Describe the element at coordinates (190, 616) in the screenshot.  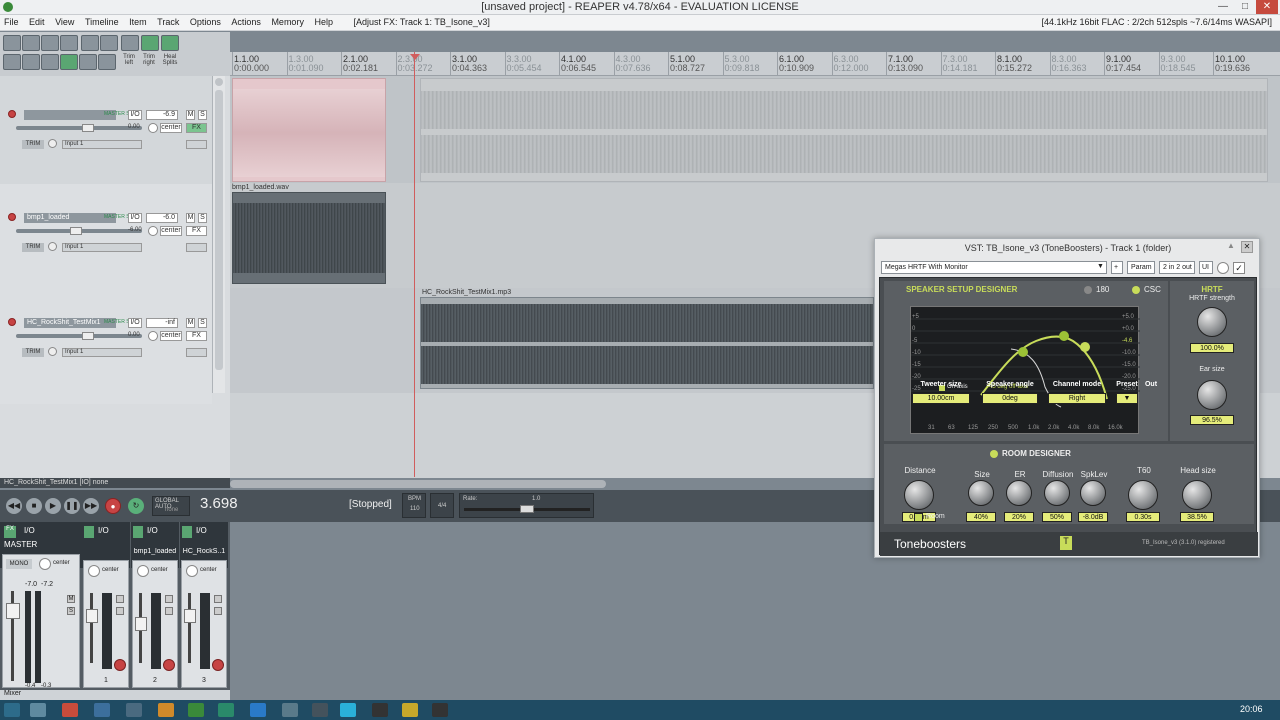
I see `mixer-fader` at that location.